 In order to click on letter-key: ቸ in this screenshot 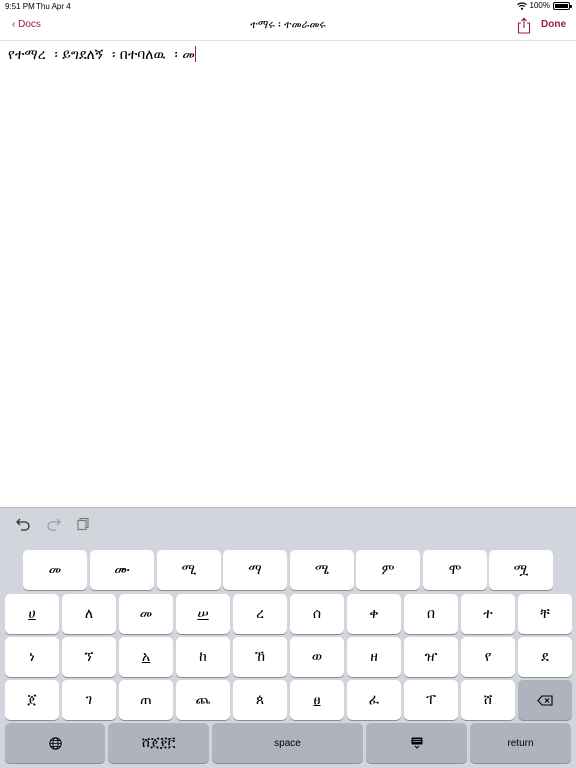, I will do `click(545, 614)`.